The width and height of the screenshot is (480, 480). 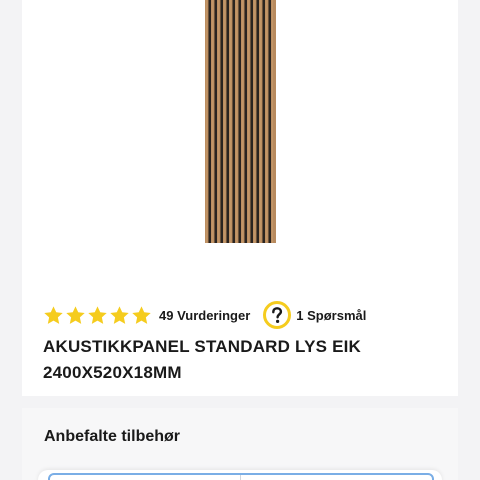 I want to click on rating-count-link: 49 Vurderinger, so click(x=204, y=315).